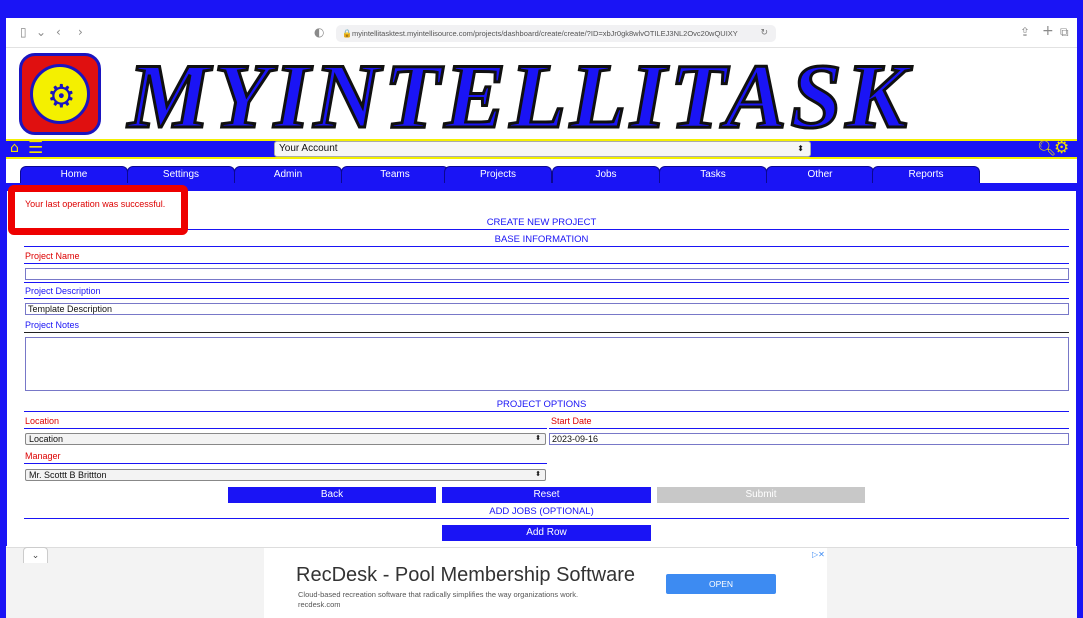 The image size is (1083, 618). I want to click on tab-tasks: Tasks, so click(713, 174).